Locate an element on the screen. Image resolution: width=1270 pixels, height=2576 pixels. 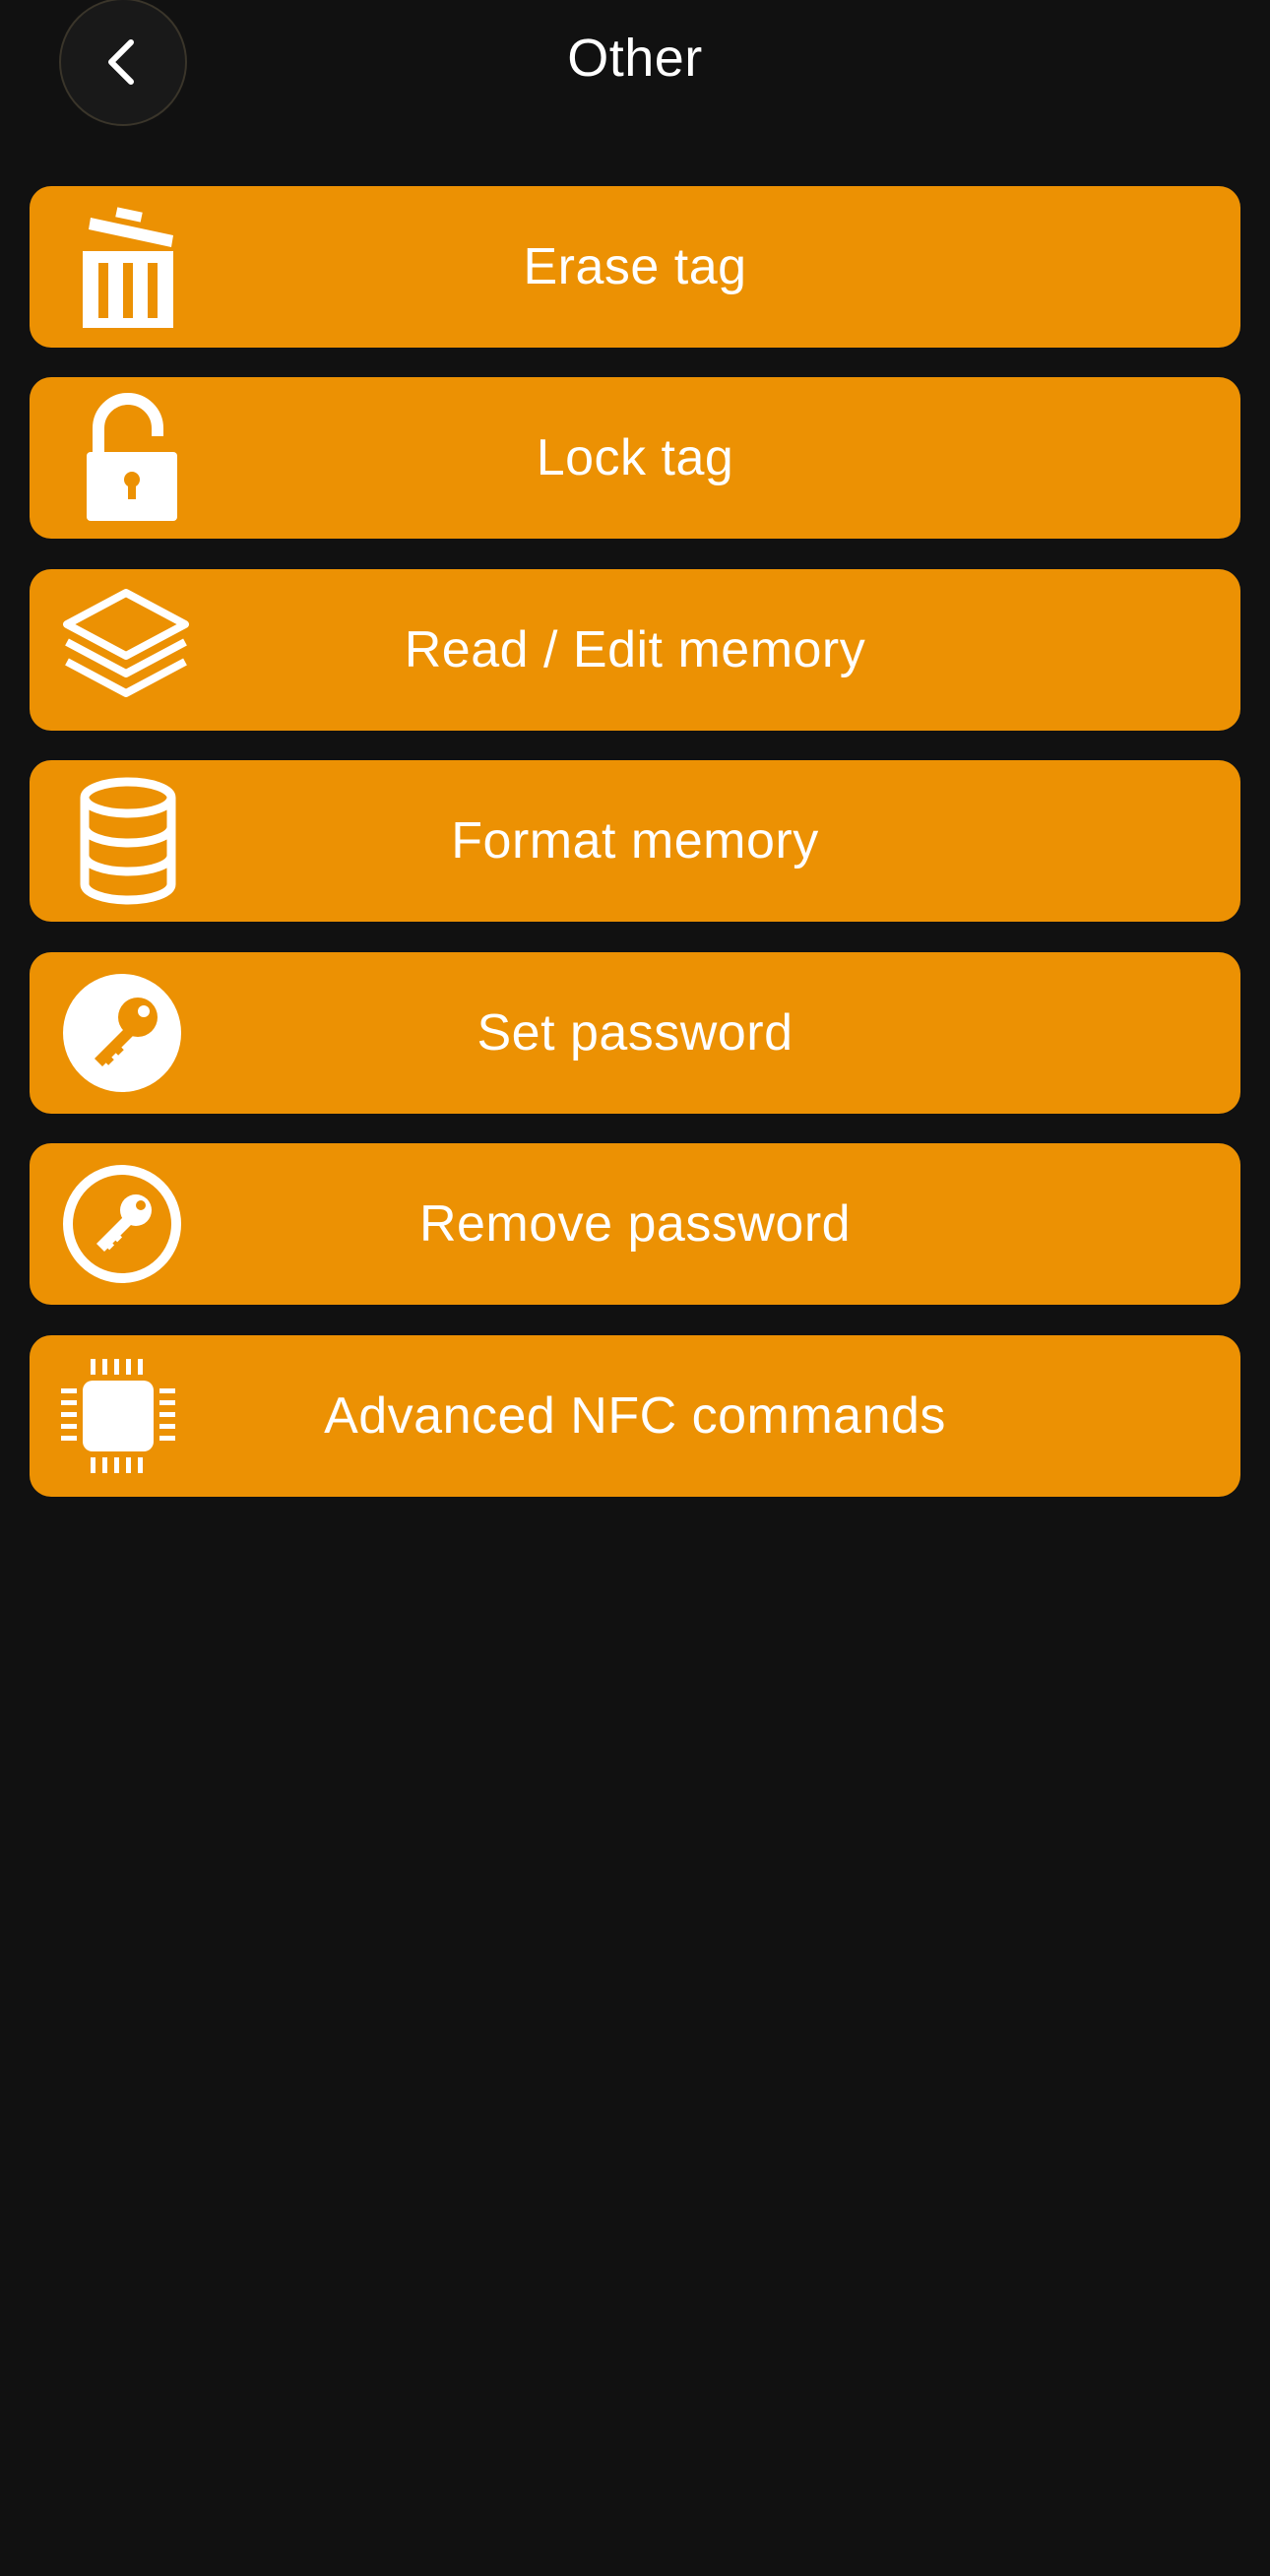
header: Other is located at coordinates (635, 64).